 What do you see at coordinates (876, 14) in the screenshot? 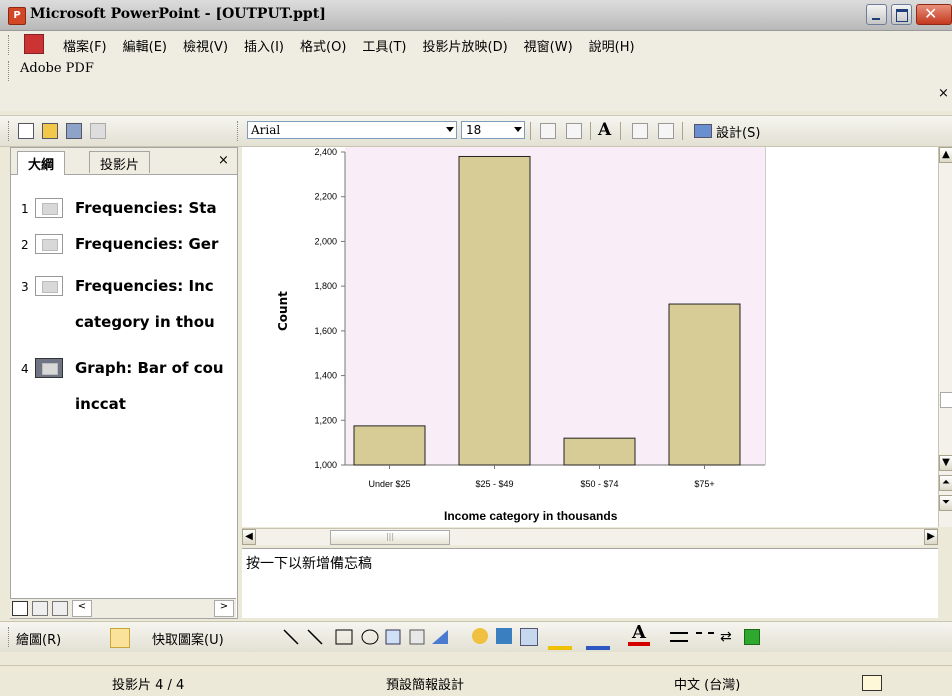
I see `minimize-button` at bounding box center [876, 14].